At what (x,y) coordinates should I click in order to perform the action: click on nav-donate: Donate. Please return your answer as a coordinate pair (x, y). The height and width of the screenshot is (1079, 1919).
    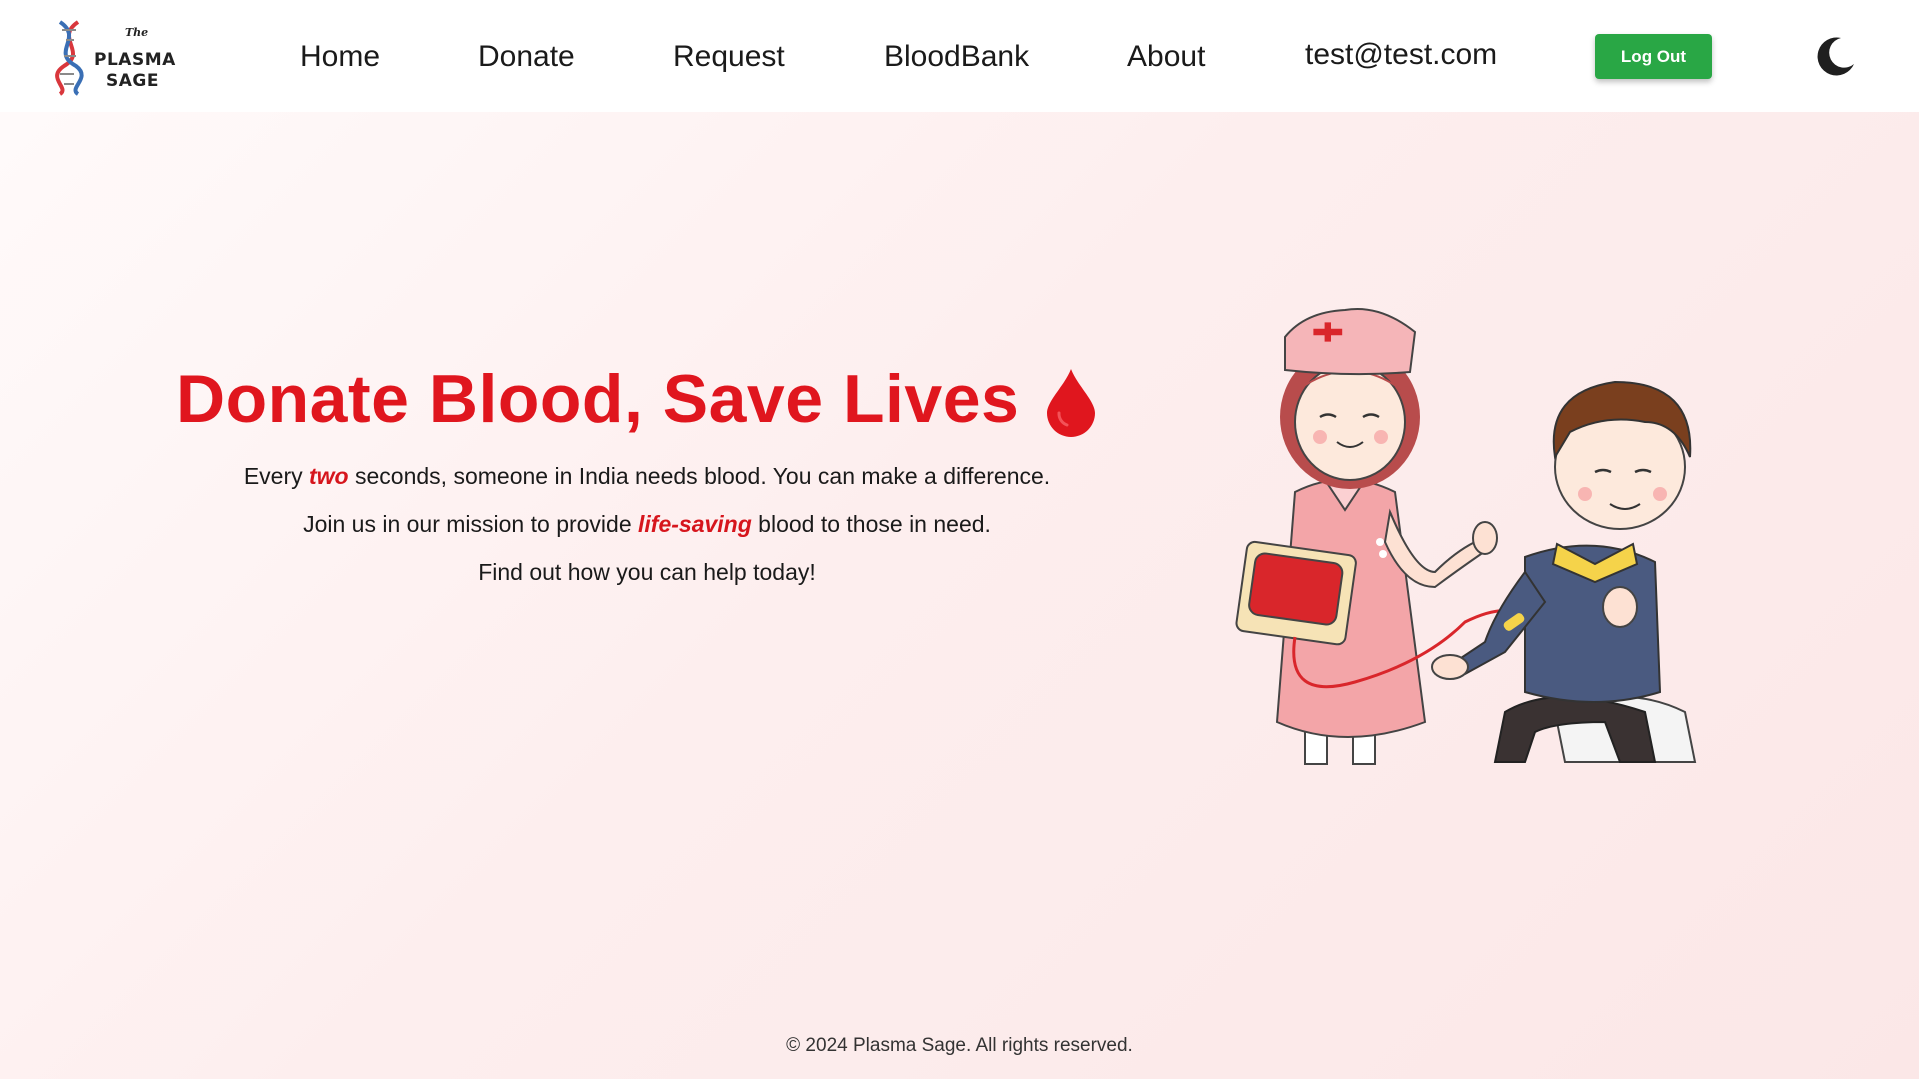
    Looking at the image, I should click on (526, 57).